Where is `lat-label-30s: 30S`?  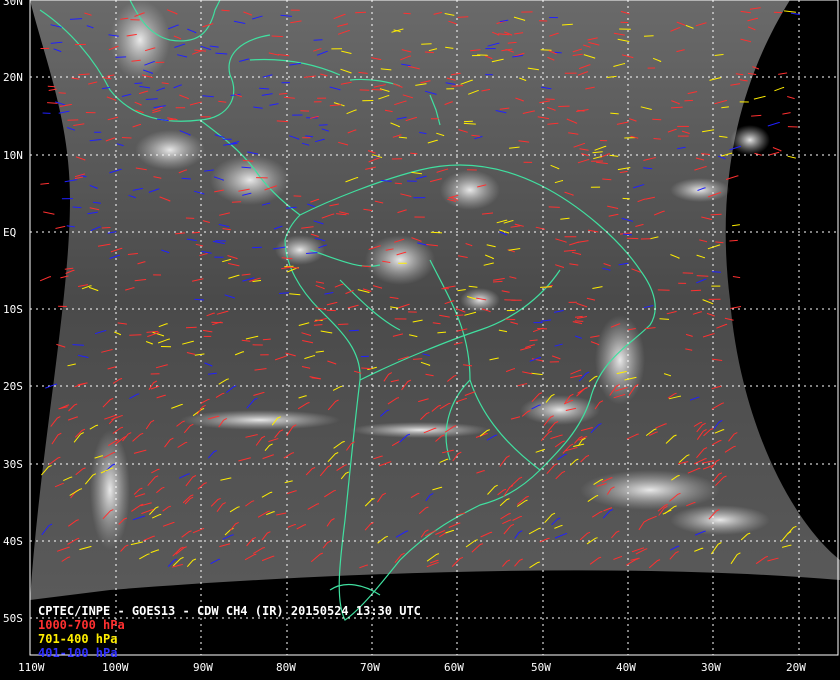 lat-label-30s: 30S is located at coordinates (13, 464).